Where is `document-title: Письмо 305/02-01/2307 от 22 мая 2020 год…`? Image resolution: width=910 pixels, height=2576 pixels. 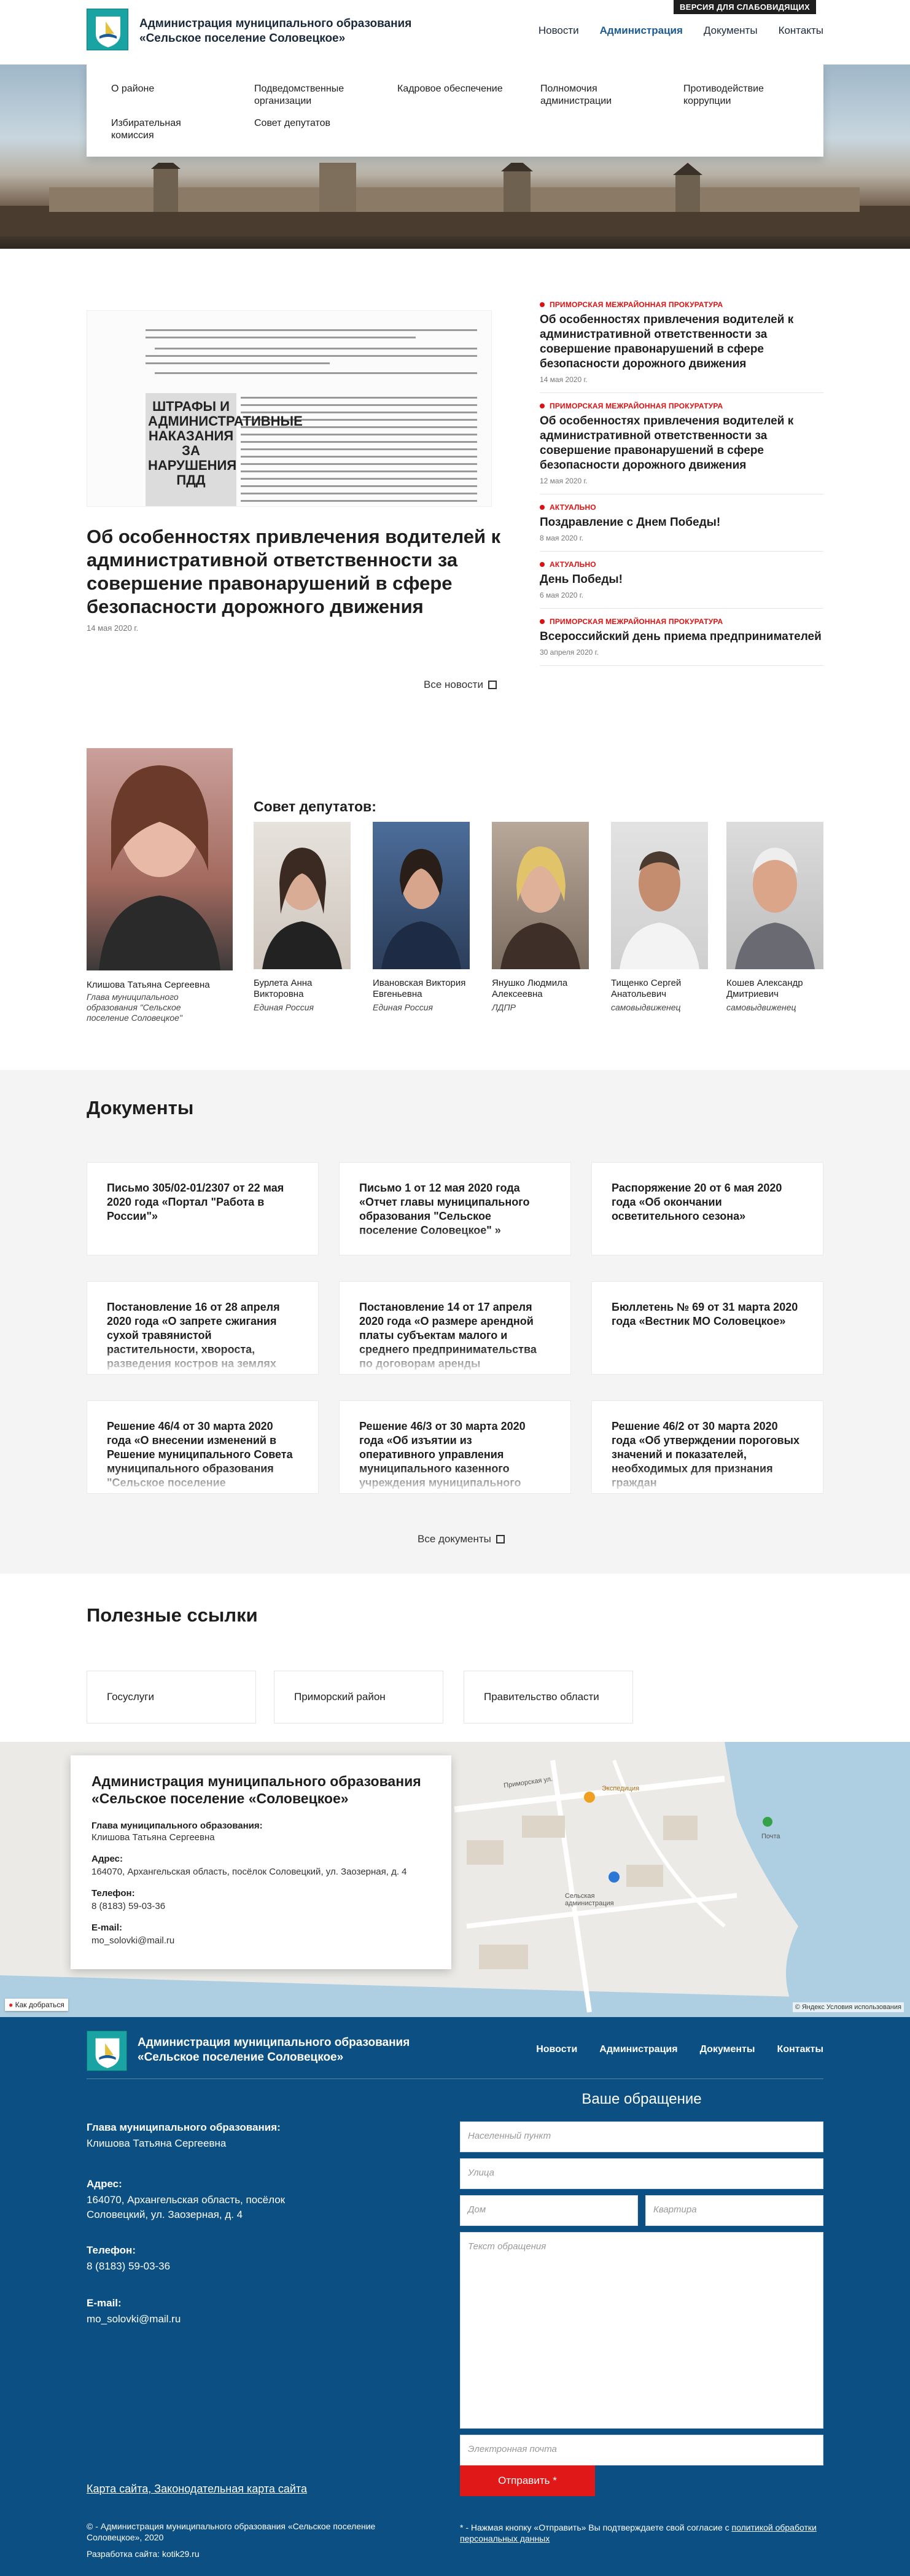
document-title: Письмо 305/02-01/2307 от 22 мая 2020 год… is located at coordinates (196, 1202).